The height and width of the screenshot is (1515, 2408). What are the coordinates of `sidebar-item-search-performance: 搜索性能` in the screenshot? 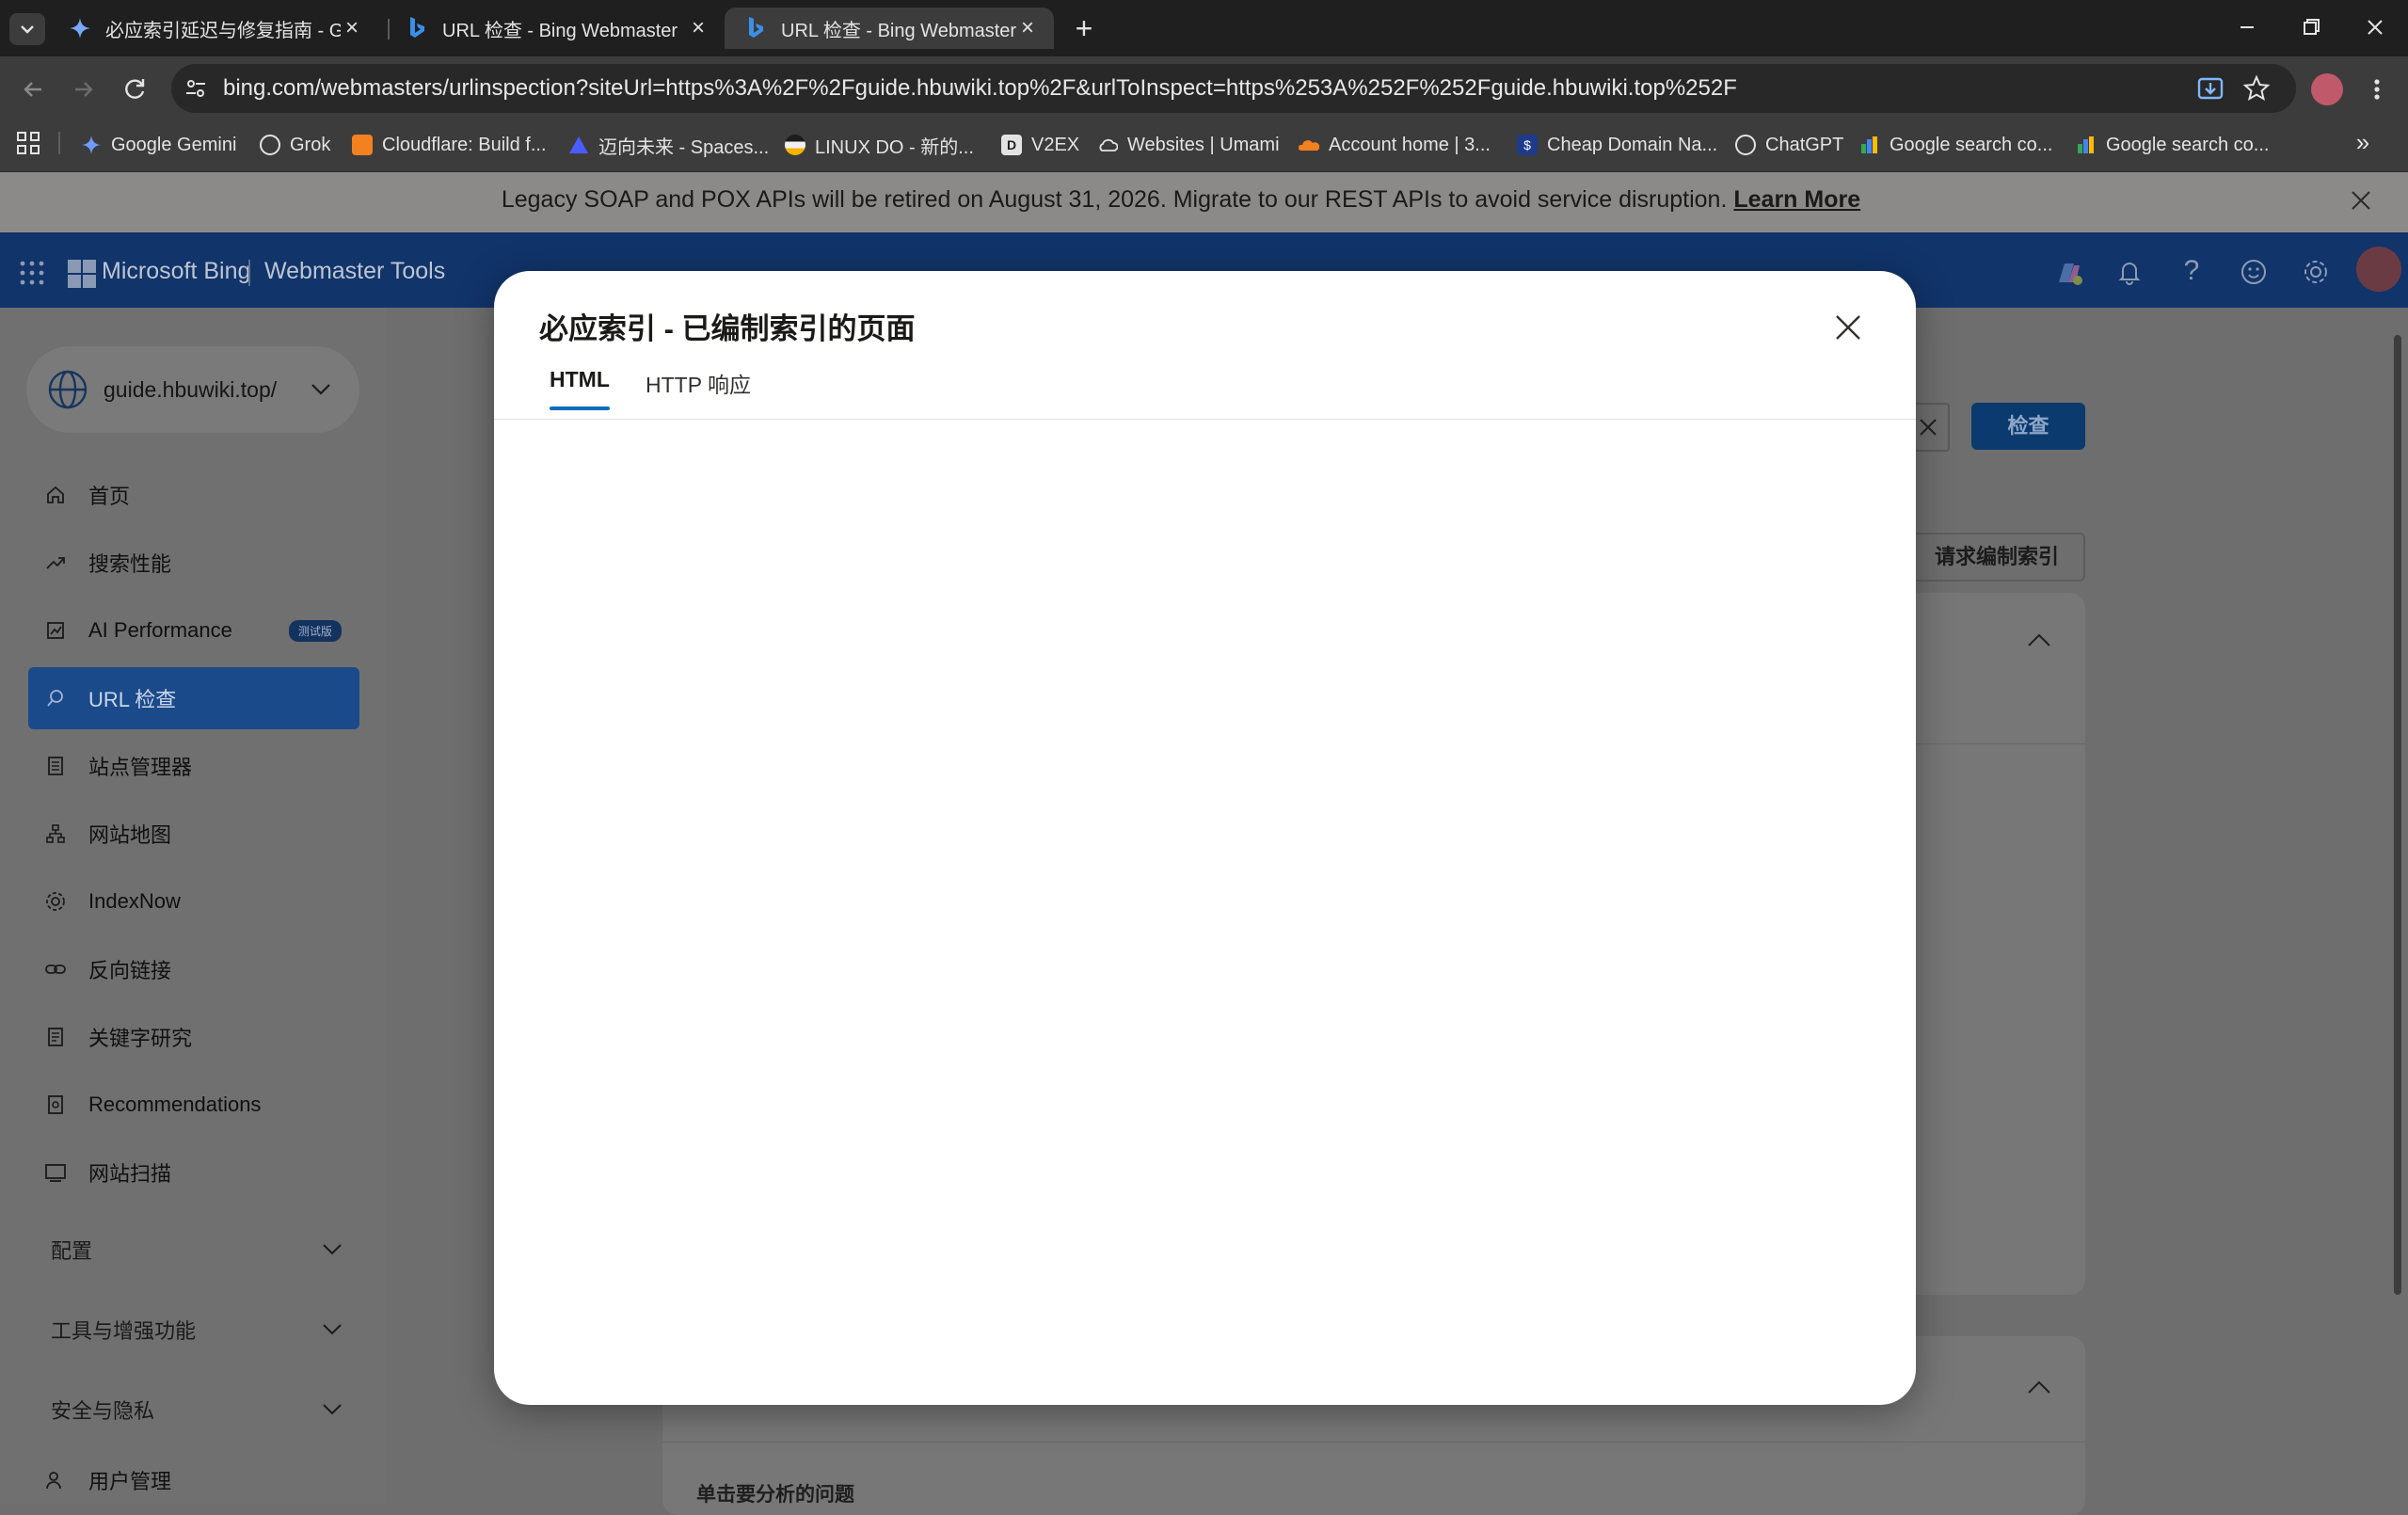 It's located at (193, 563).